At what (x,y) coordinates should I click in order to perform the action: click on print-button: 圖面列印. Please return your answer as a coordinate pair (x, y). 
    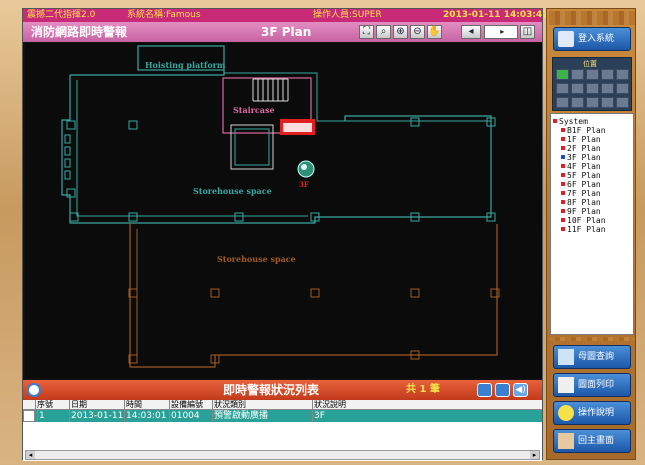
    Looking at the image, I should click on (592, 385).